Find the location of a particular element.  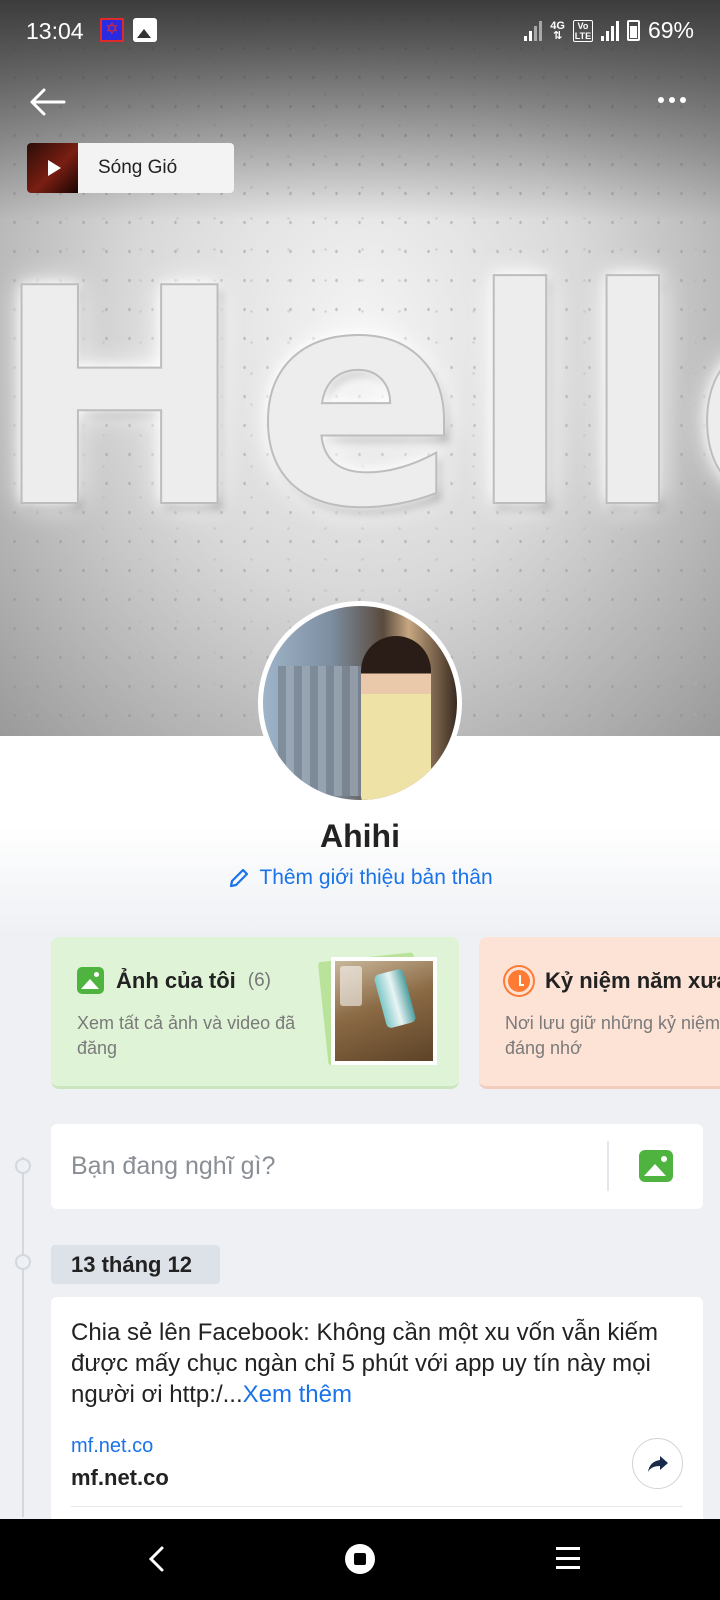

more-options-button is located at coordinates (676, 100).